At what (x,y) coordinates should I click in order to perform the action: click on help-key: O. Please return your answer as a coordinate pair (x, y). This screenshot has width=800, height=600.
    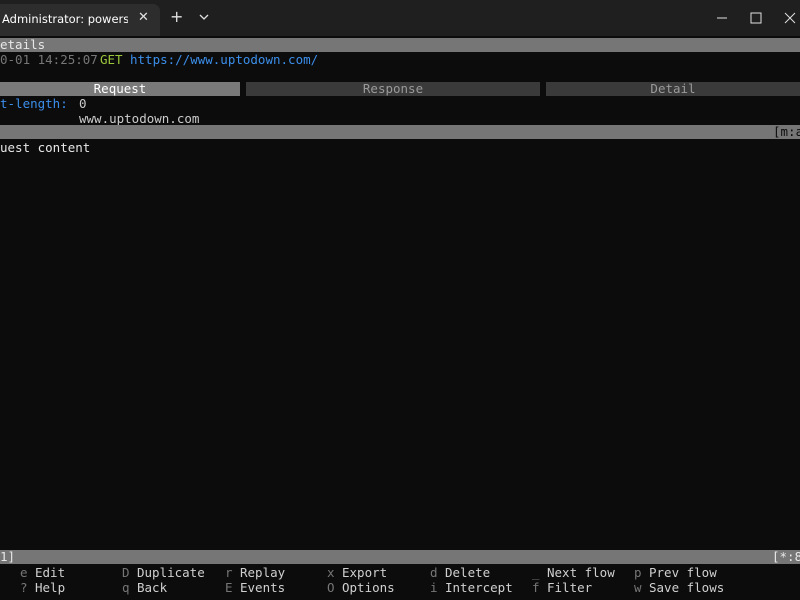
    Looking at the image, I should click on (331, 587).